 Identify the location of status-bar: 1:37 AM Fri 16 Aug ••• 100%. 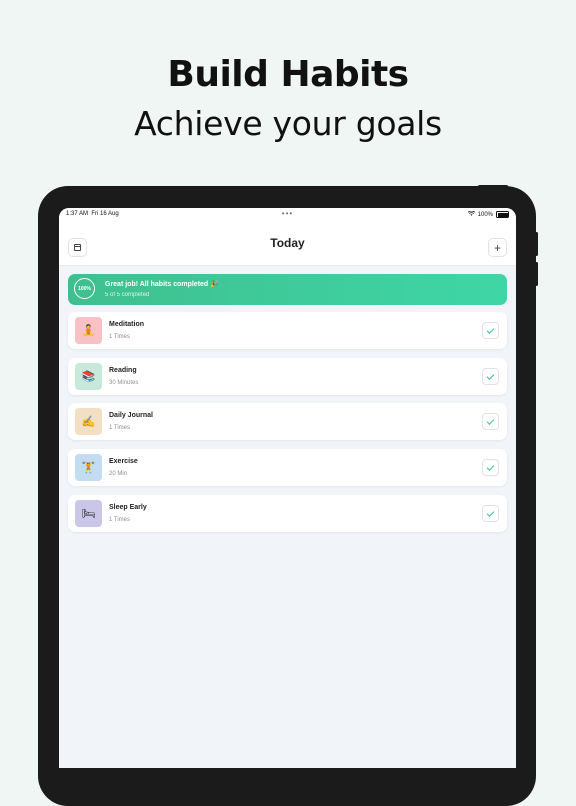
(287, 214).